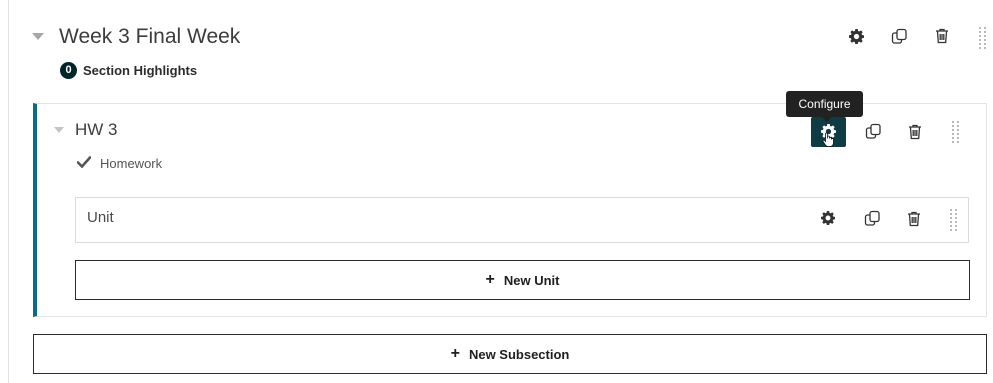 The image size is (993, 383). I want to click on configure-tooltip: Configure, so click(824, 104).